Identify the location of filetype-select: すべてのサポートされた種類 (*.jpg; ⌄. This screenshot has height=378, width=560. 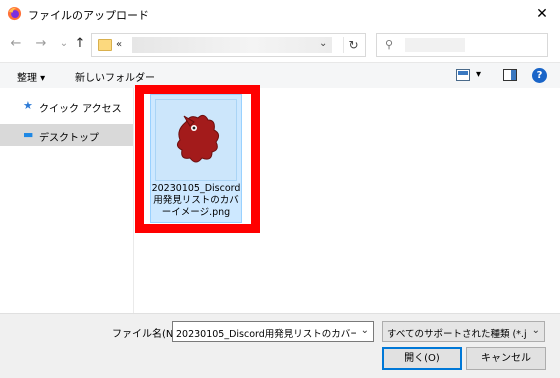
(463, 331).